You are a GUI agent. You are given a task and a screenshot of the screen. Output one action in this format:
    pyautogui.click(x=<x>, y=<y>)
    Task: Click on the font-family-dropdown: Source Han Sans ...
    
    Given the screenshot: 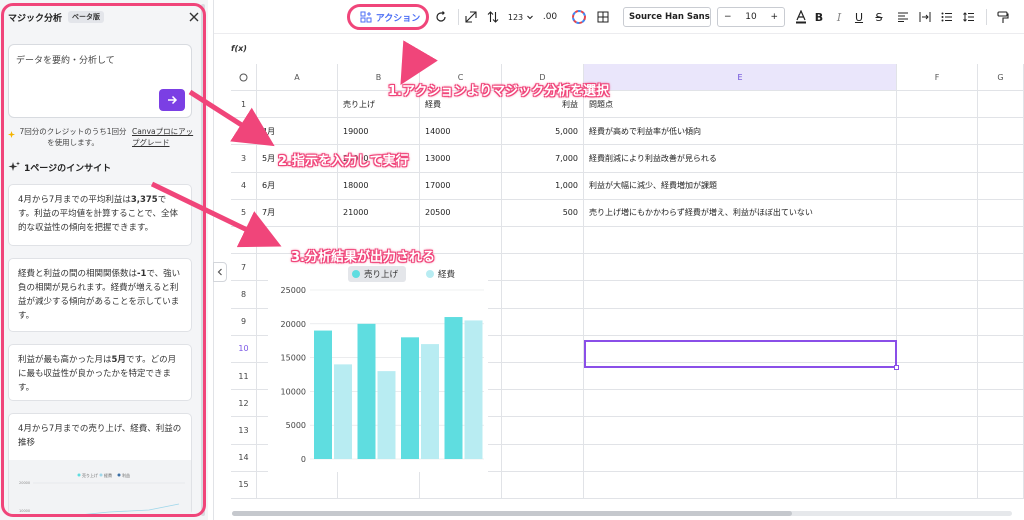 What is the action you would take?
    pyautogui.click(x=667, y=17)
    